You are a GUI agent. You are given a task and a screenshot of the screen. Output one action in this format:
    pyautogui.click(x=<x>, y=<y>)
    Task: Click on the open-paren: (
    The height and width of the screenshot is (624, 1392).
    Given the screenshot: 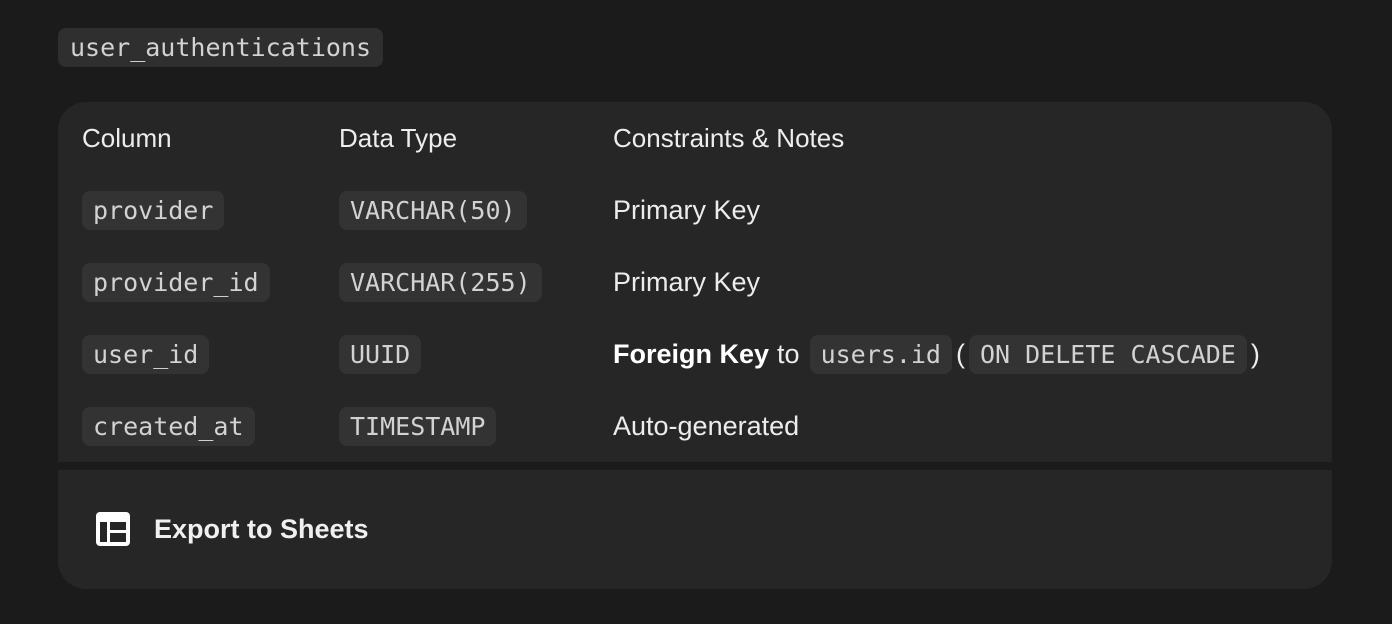 What is the action you would take?
    pyautogui.click(x=960, y=353)
    